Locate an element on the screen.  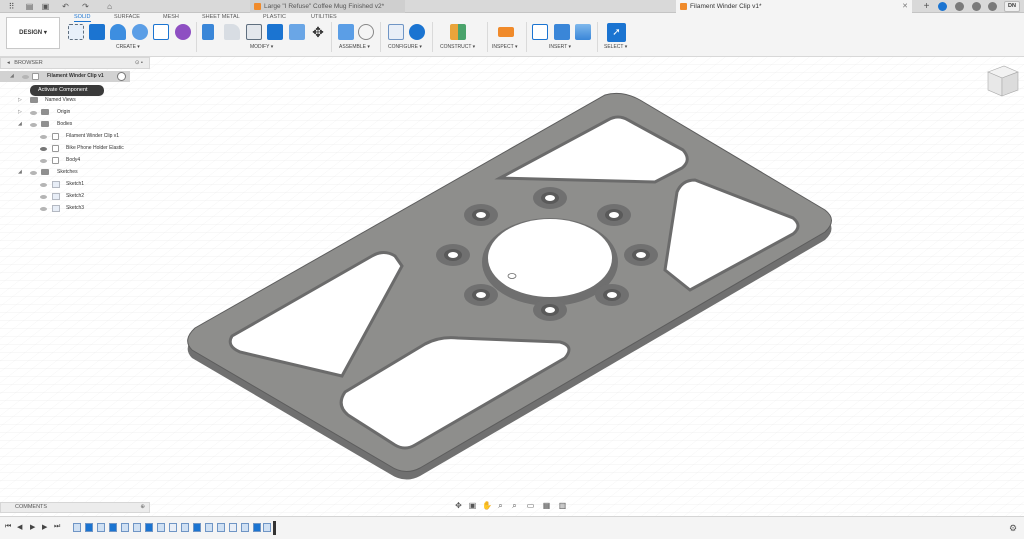
select-icon: ➚ is located at coordinates (616, 32).